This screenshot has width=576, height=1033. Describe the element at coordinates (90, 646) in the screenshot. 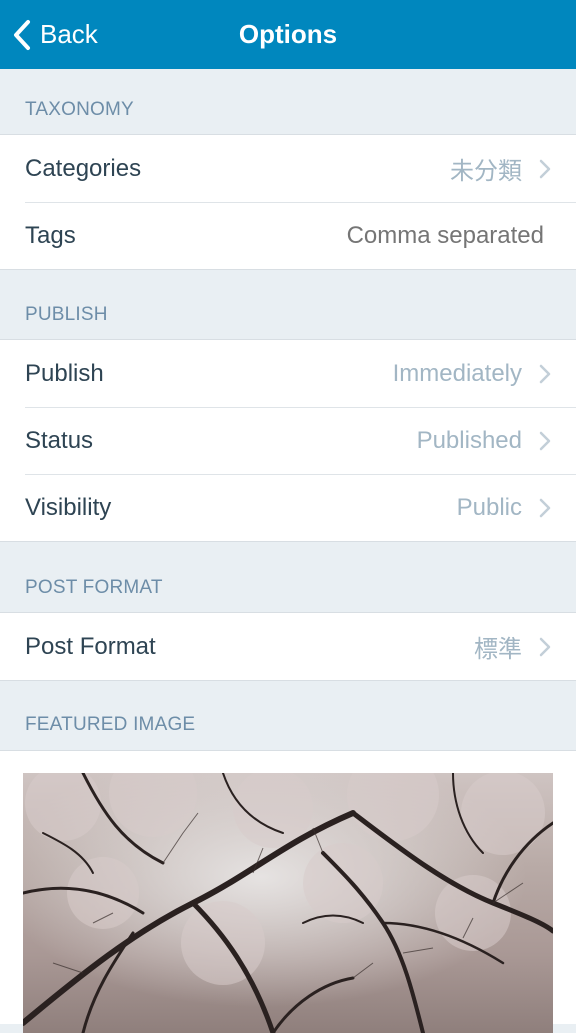

I see `row-label: Post Format` at that location.